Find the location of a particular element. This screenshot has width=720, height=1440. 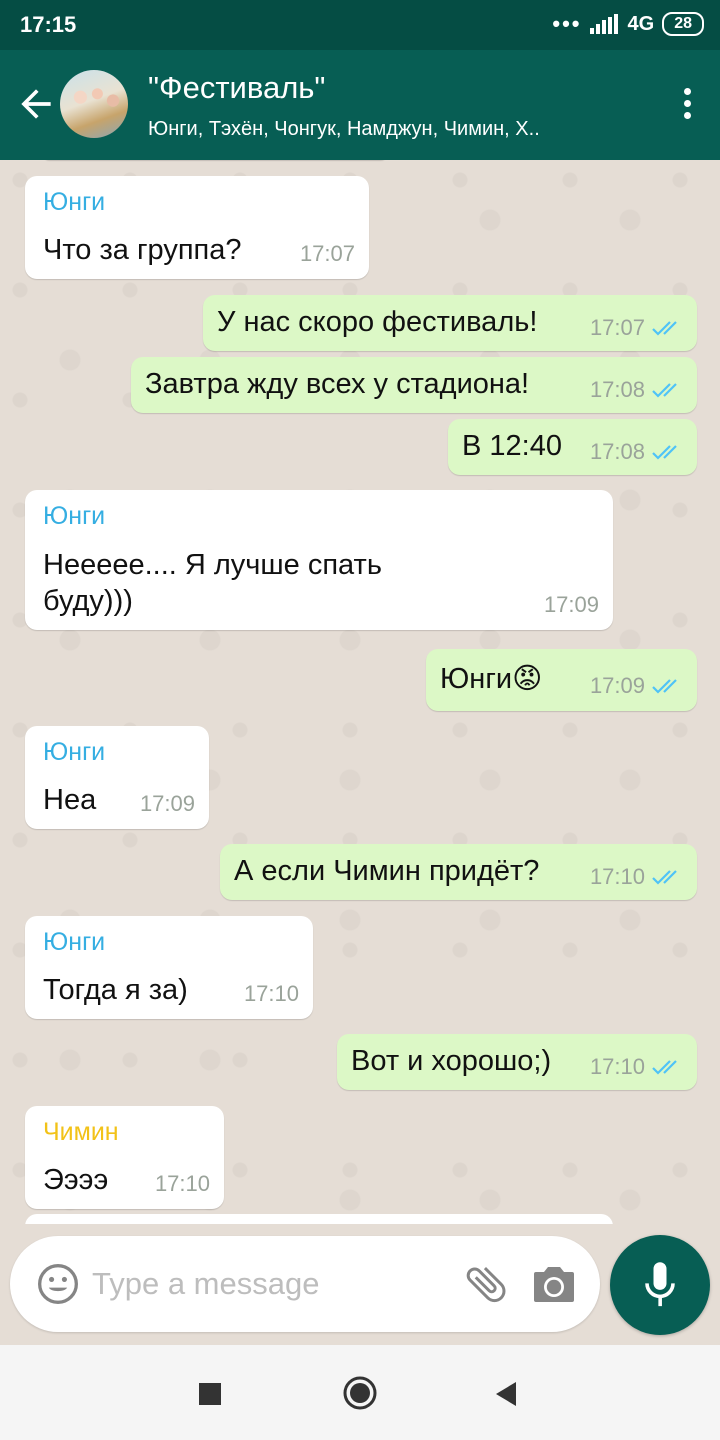

mic-icon is located at coordinates (660, 1284).